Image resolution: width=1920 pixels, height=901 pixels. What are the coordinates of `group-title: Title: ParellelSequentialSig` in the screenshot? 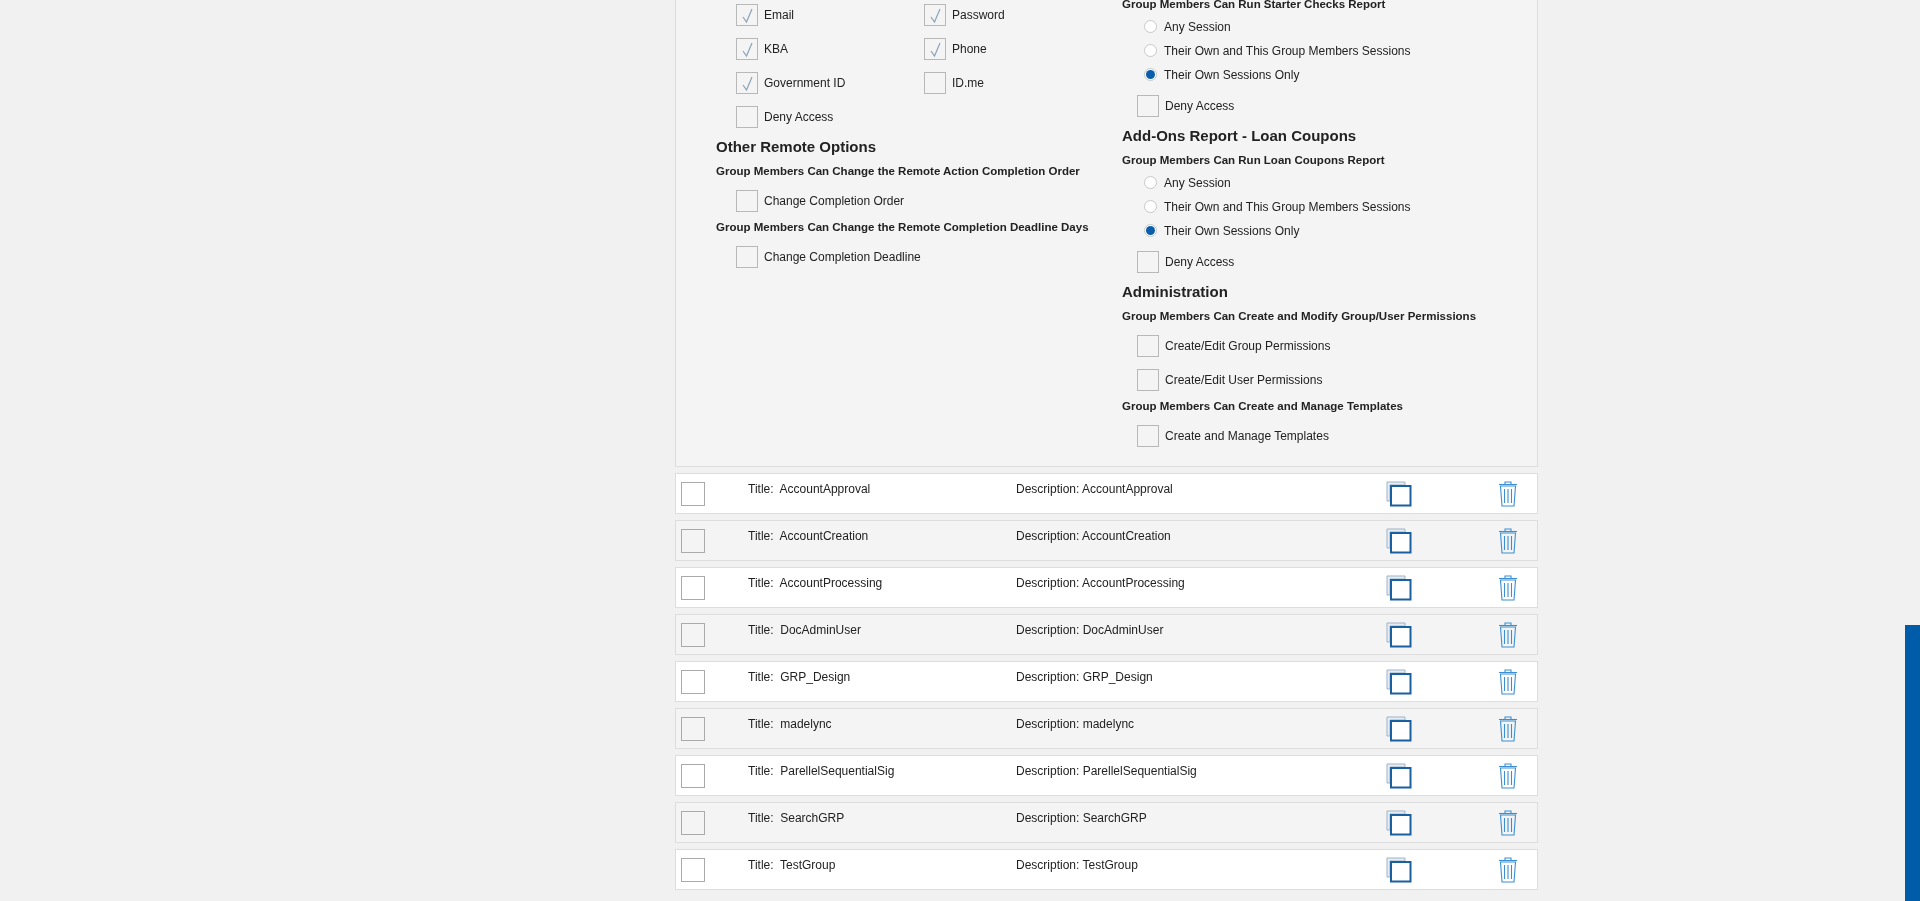 It's located at (822, 771).